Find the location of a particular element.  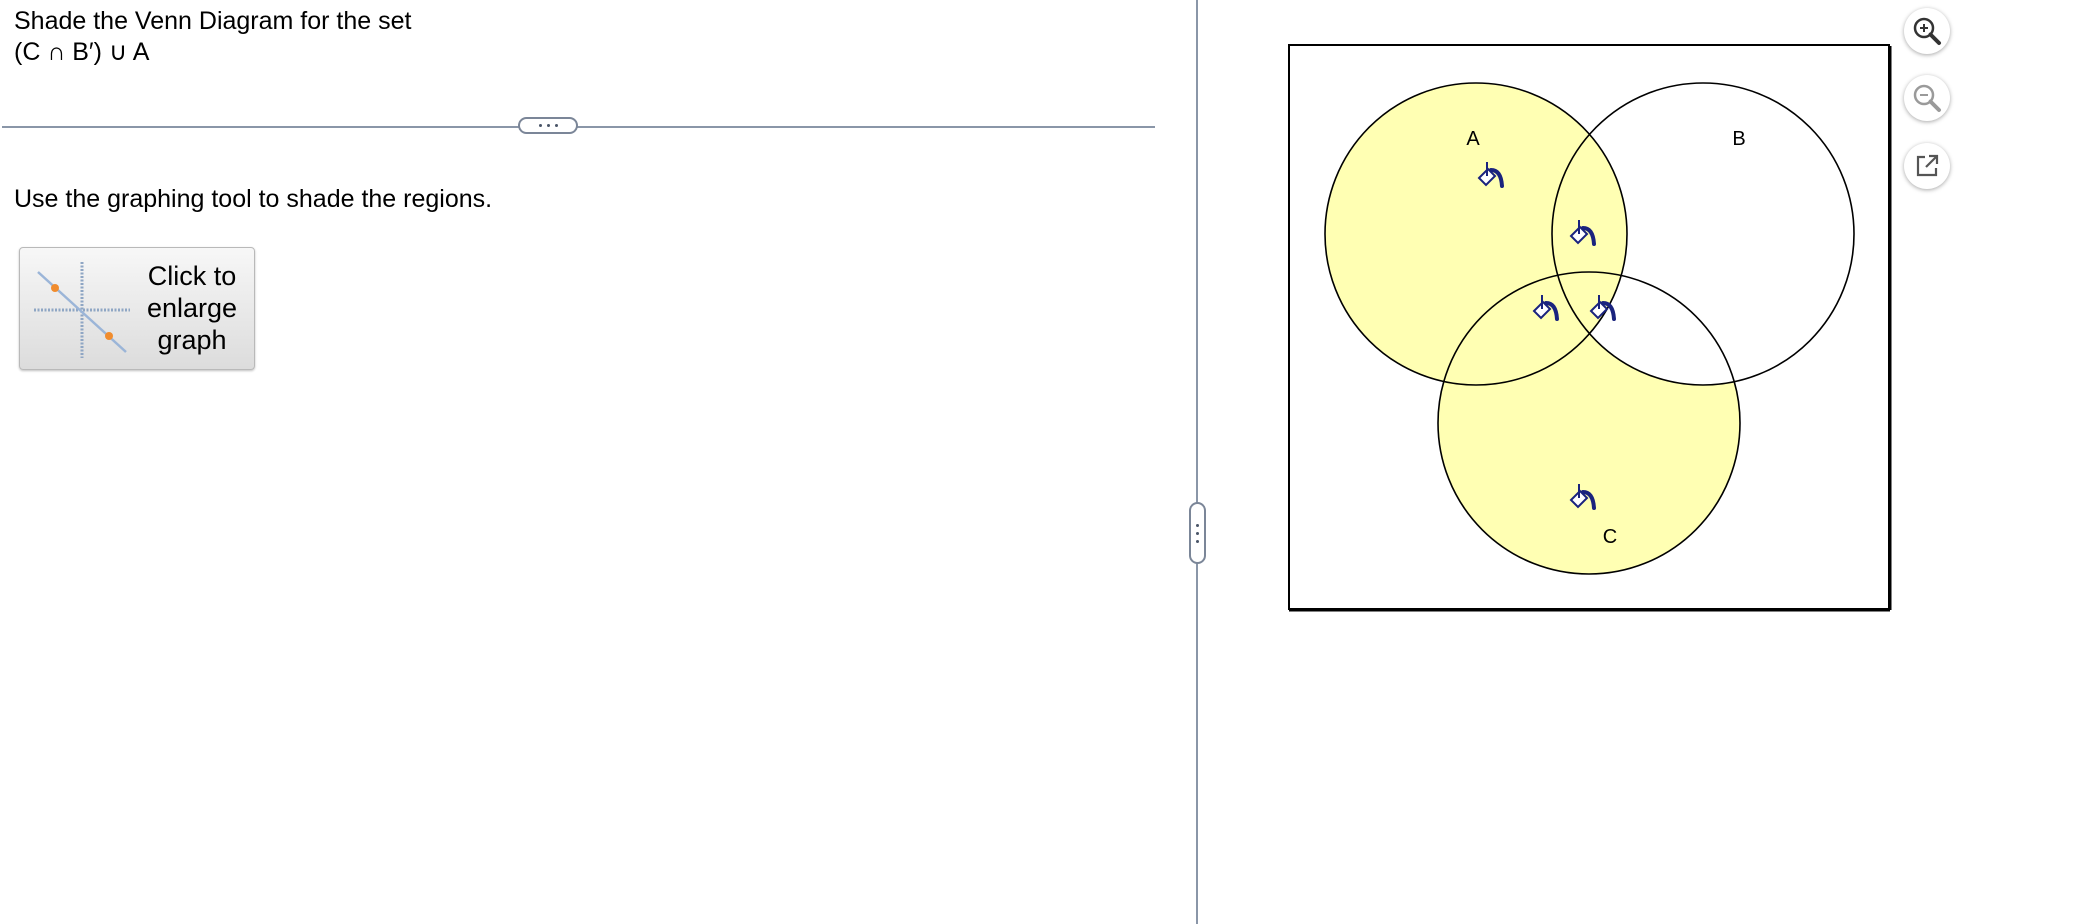

graph-thumbnail-icon is located at coordinates (82, 310).